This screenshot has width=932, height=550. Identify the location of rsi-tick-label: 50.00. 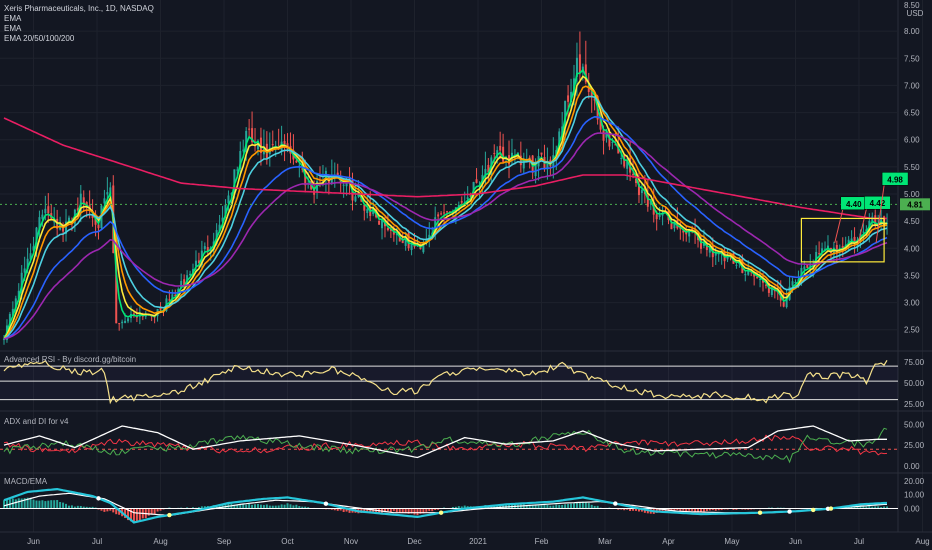
(914, 383).